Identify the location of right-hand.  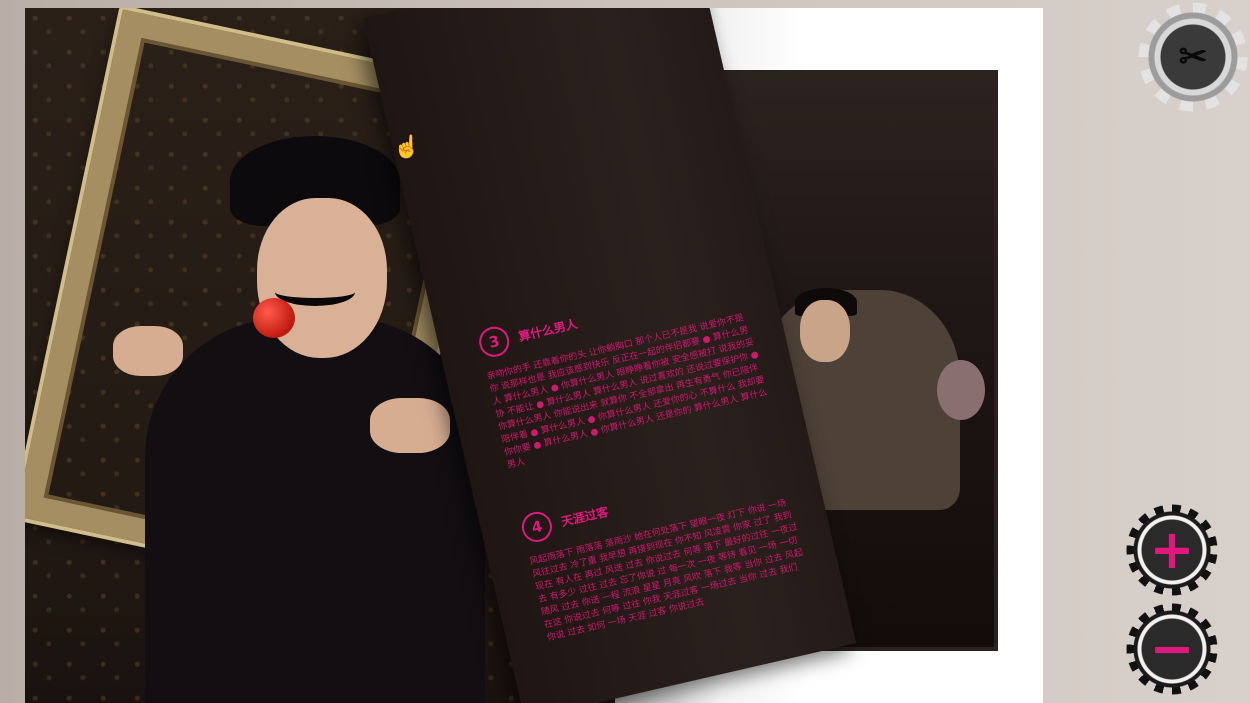
(410, 425).